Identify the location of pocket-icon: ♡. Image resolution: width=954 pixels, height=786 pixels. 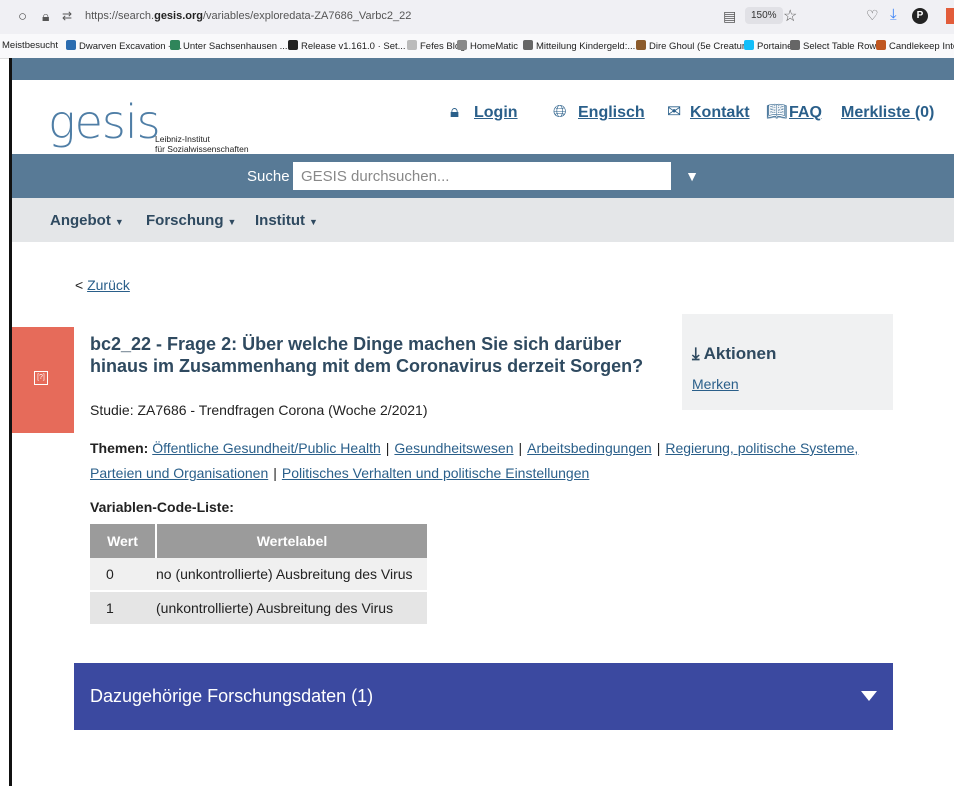
(872, 15).